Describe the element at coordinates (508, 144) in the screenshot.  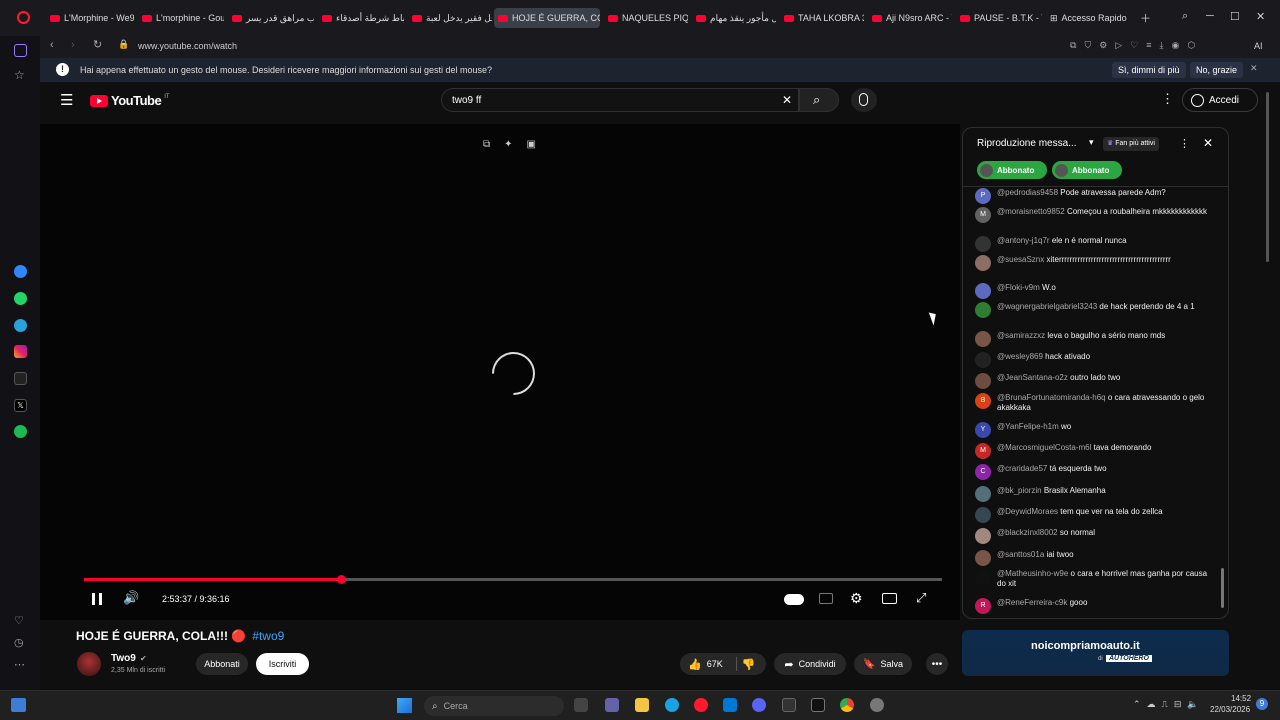
I see `effects-icon: ✦` at that location.